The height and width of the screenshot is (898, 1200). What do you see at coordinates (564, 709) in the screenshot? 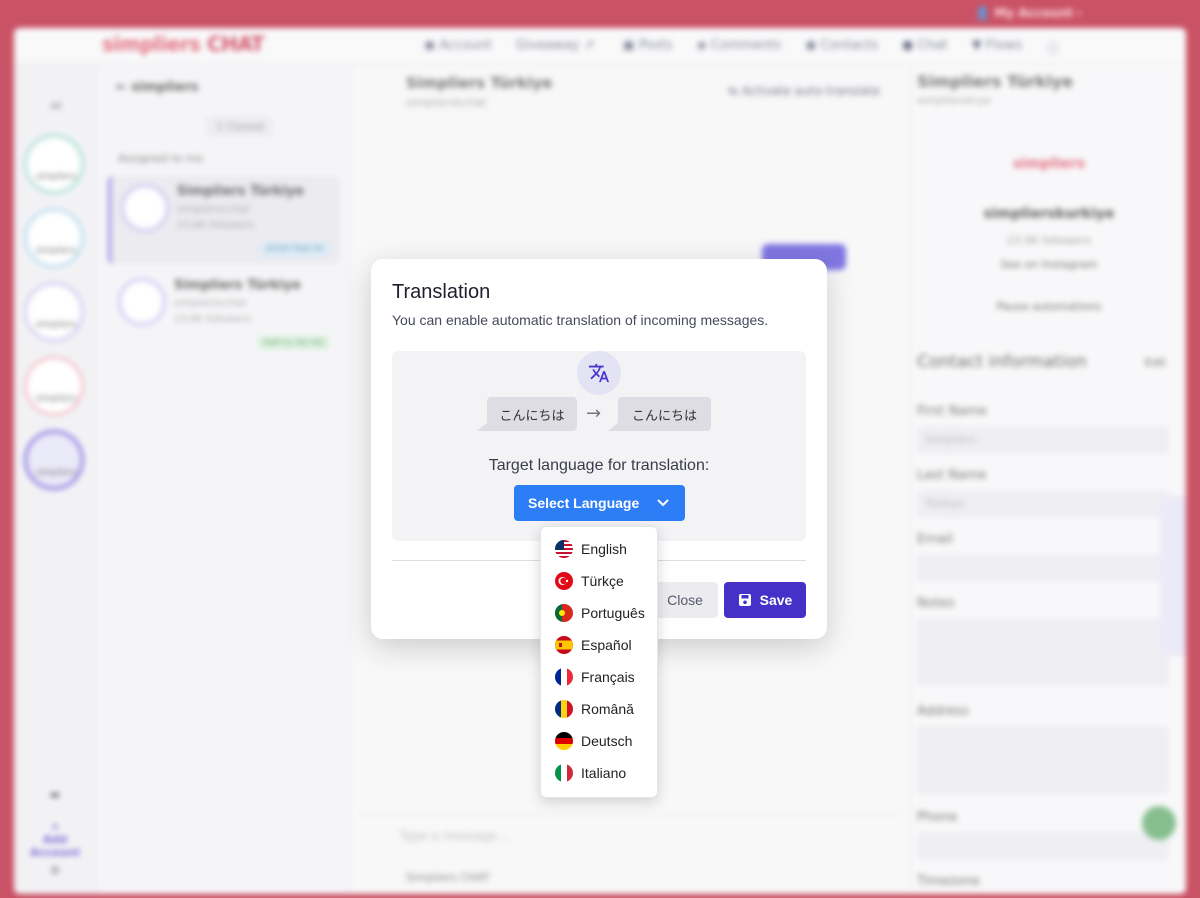
I see `ro-flag-icon` at bounding box center [564, 709].